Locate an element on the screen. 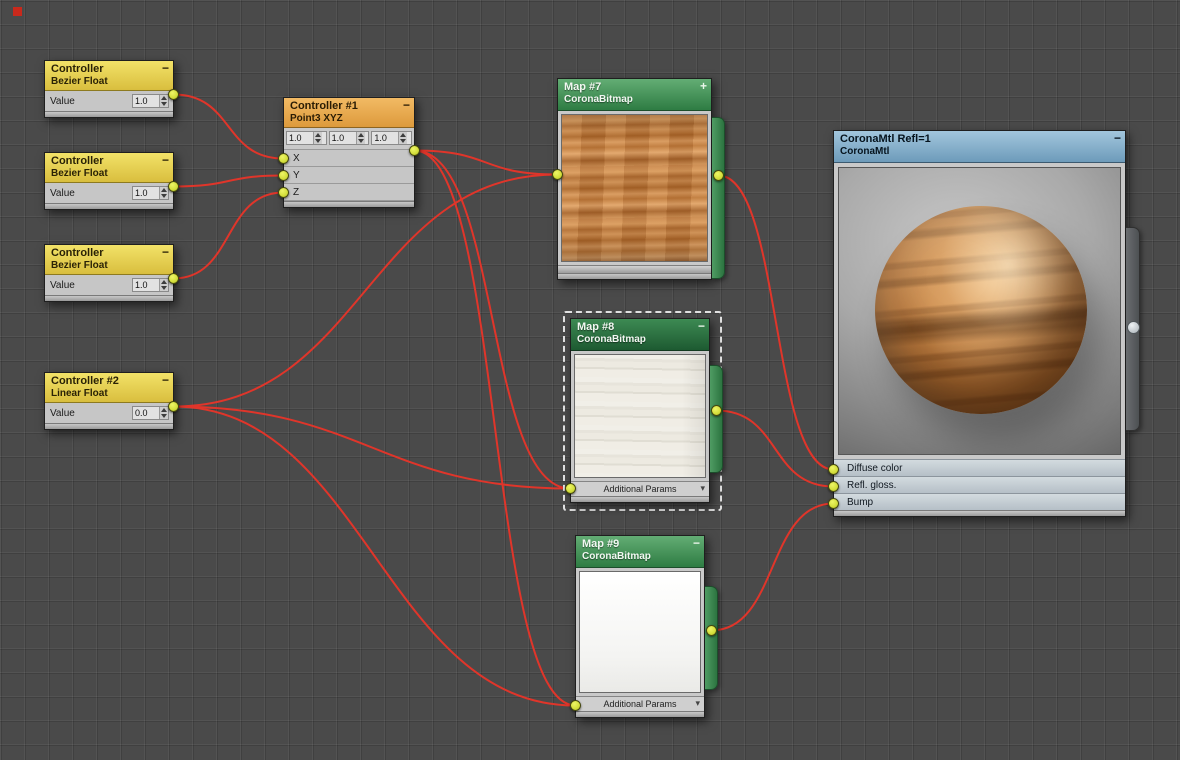  slot-label: Bump is located at coordinates (860, 502).